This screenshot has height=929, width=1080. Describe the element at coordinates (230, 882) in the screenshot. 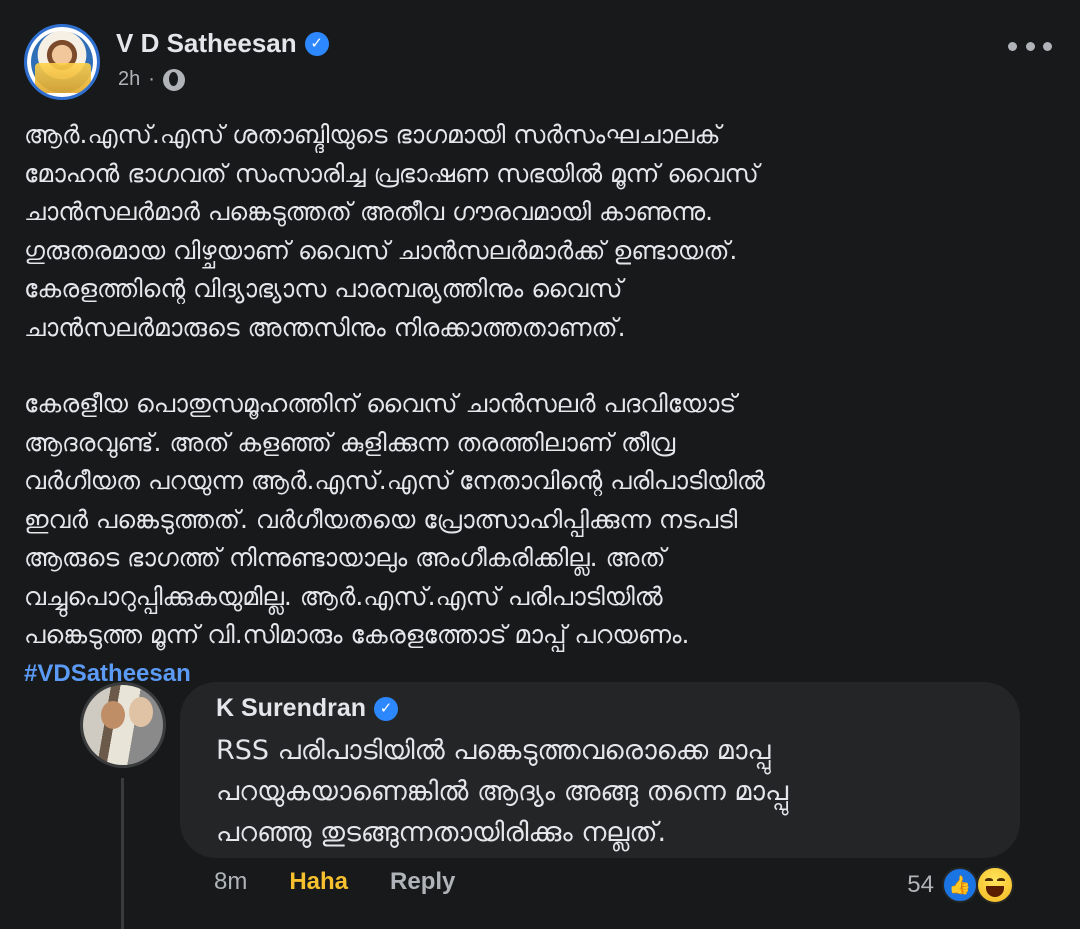

I see `comment-time: 8m` at that location.